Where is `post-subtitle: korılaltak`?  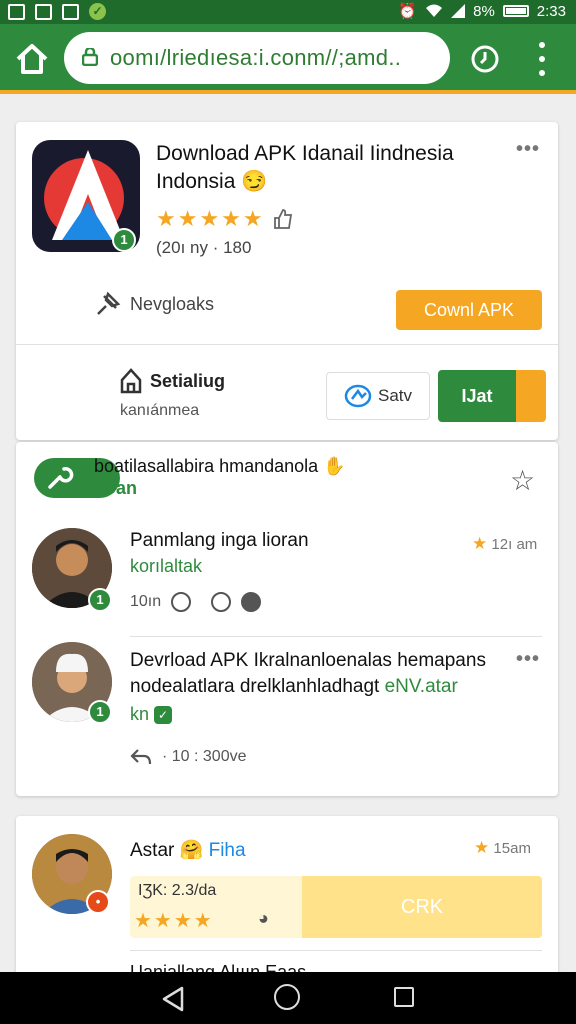
post-subtitle: korılaltak is located at coordinates (166, 566).